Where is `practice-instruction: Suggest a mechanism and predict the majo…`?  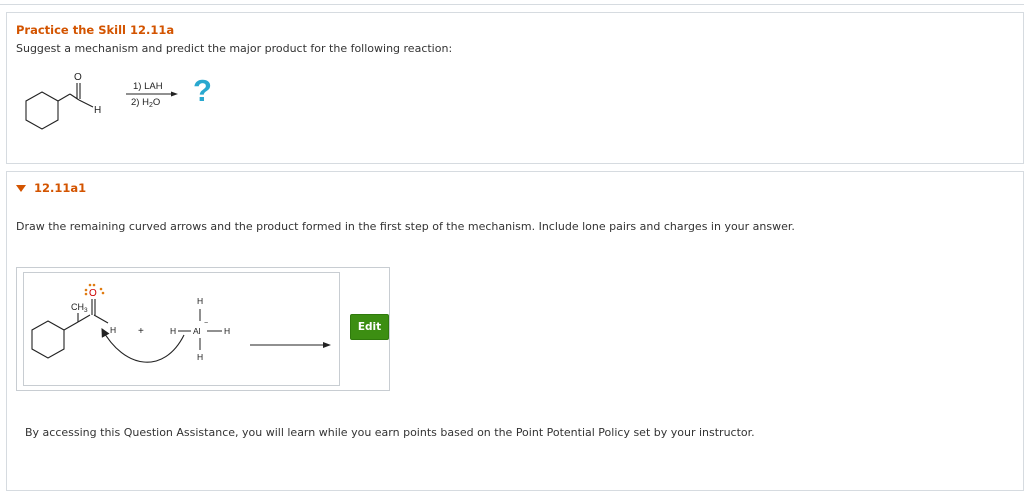 practice-instruction: Suggest a mechanism and predict the majo… is located at coordinates (234, 48).